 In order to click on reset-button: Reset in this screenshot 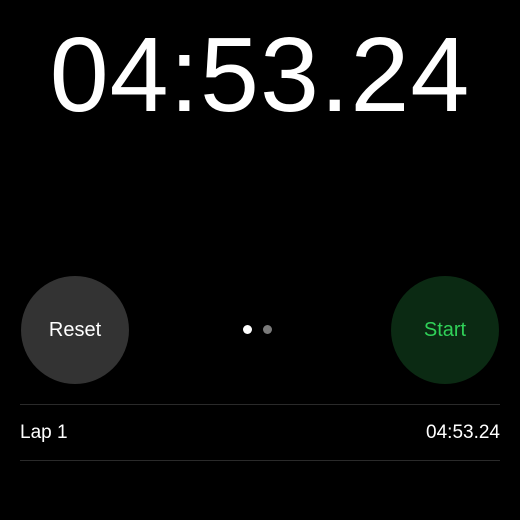, I will do `click(75, 330)`.